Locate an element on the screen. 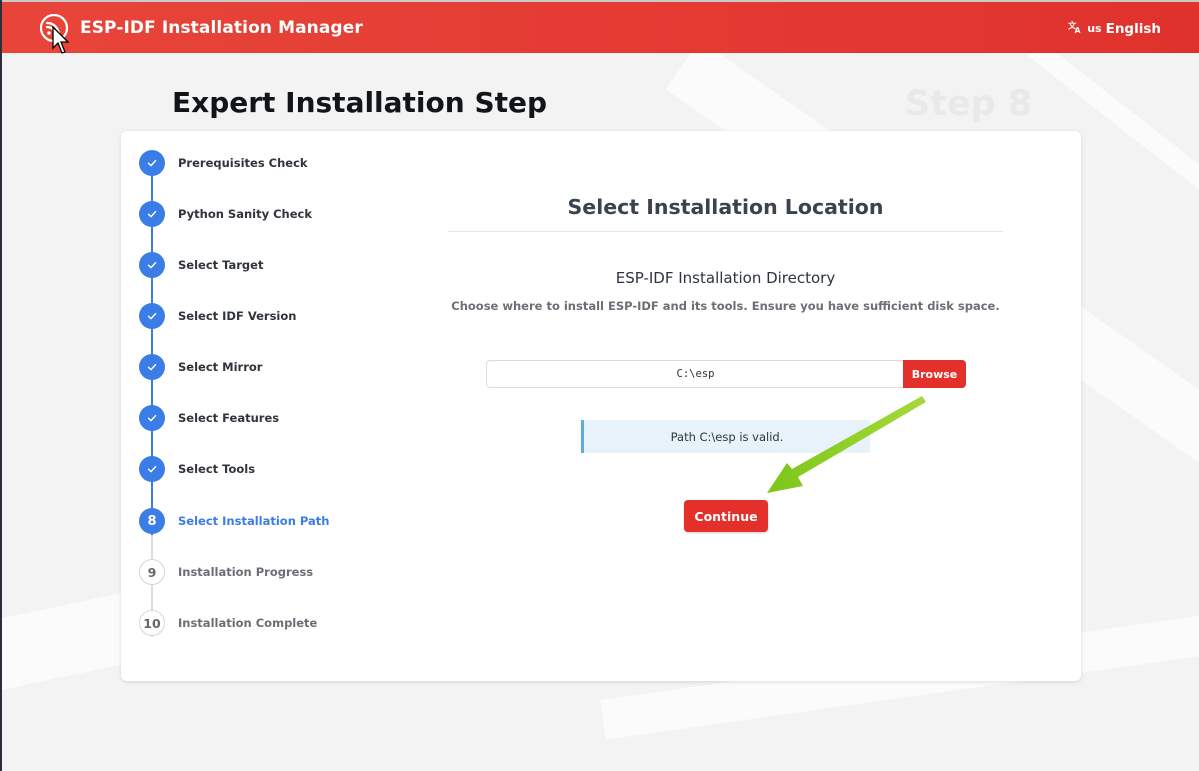  path-valid-message: Path C:\esp is valid. is located at coordinates (725, 436).